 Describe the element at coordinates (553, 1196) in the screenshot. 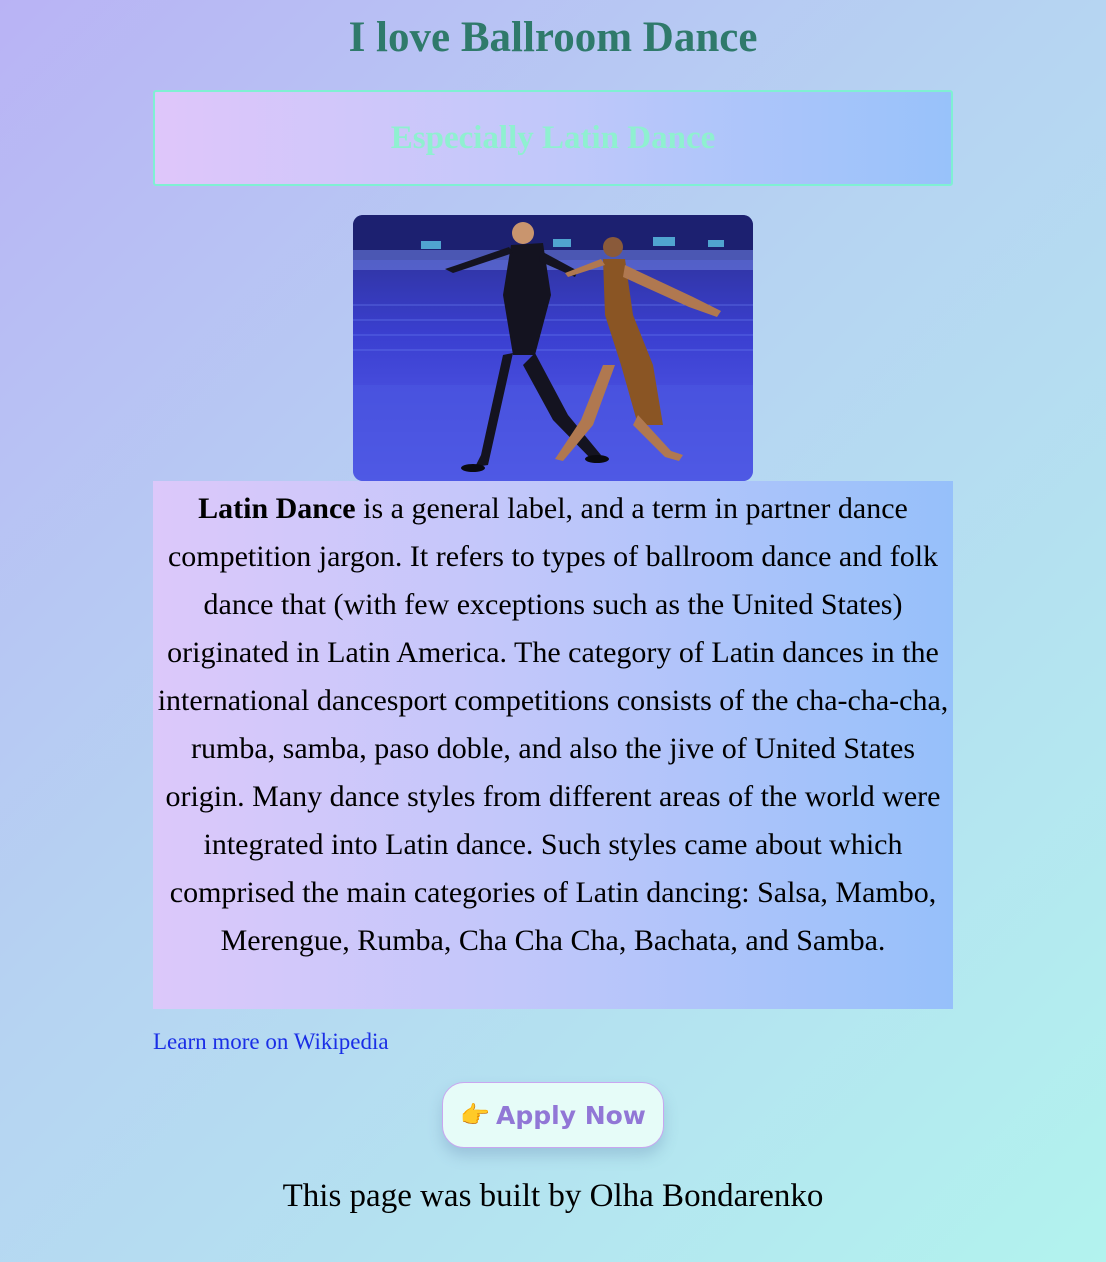

I see `footer-credit: This page was built by Olha Bondarenko` at that location.